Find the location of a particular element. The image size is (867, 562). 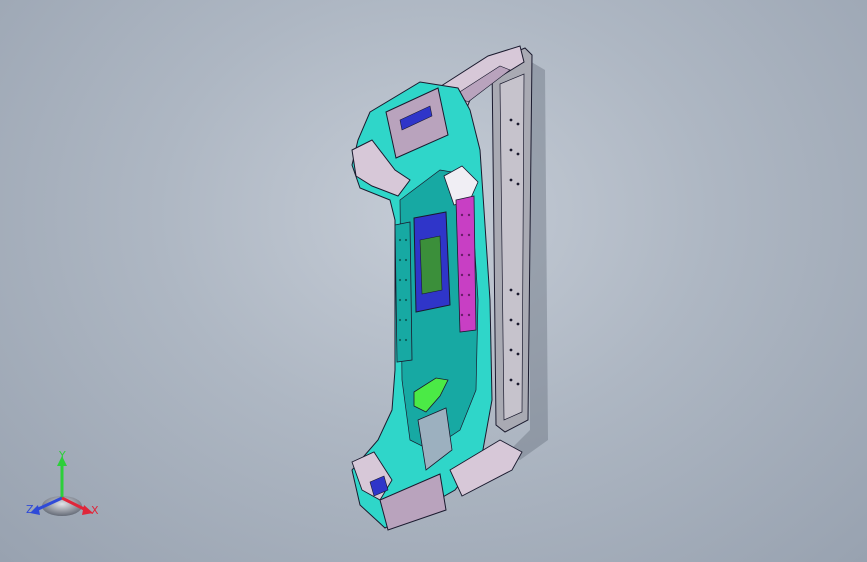

grille-strip-magenta is located at coordinates (466, 264).